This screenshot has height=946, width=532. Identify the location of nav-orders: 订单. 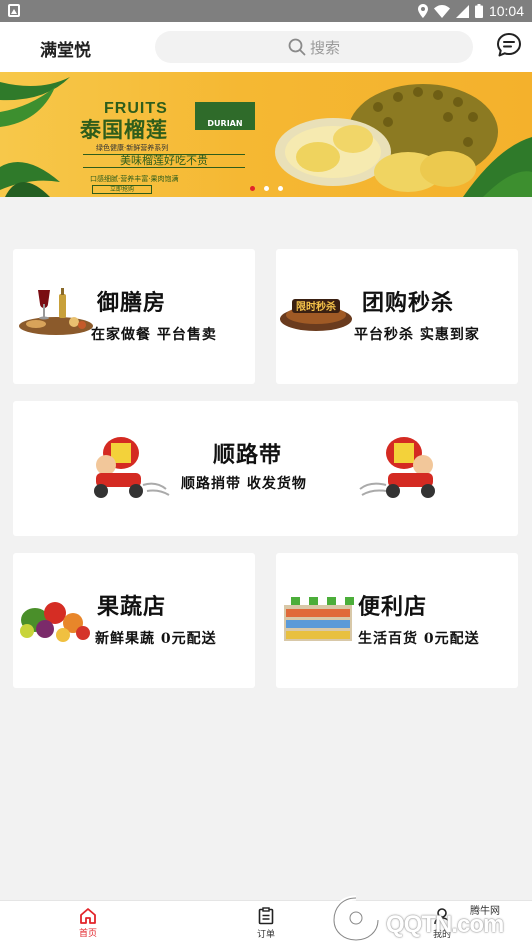
(266, 926).